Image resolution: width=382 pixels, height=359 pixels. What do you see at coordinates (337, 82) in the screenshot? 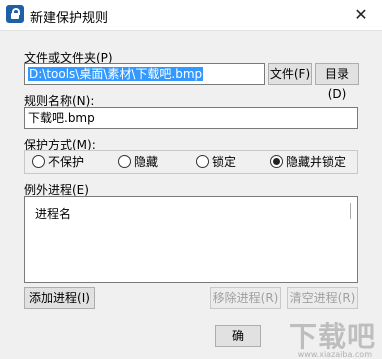
I see `directory-button: 目录(D)` at bounding box center [337, 82].